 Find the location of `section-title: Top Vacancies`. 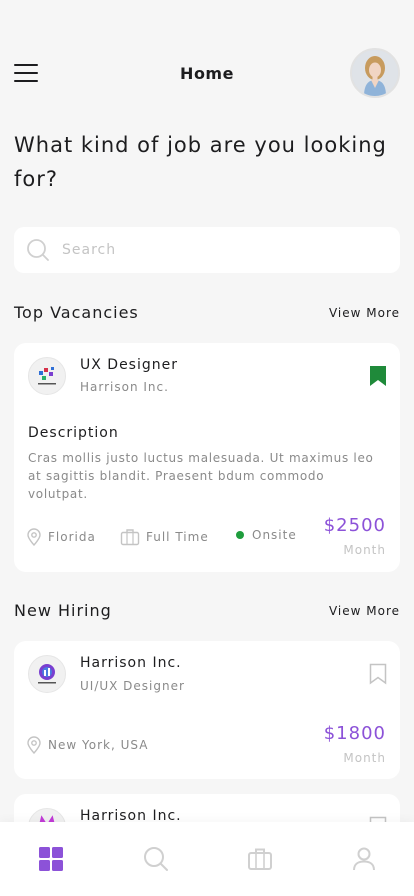

section-title: Top Vacancies is located at coordinates (76, 312).